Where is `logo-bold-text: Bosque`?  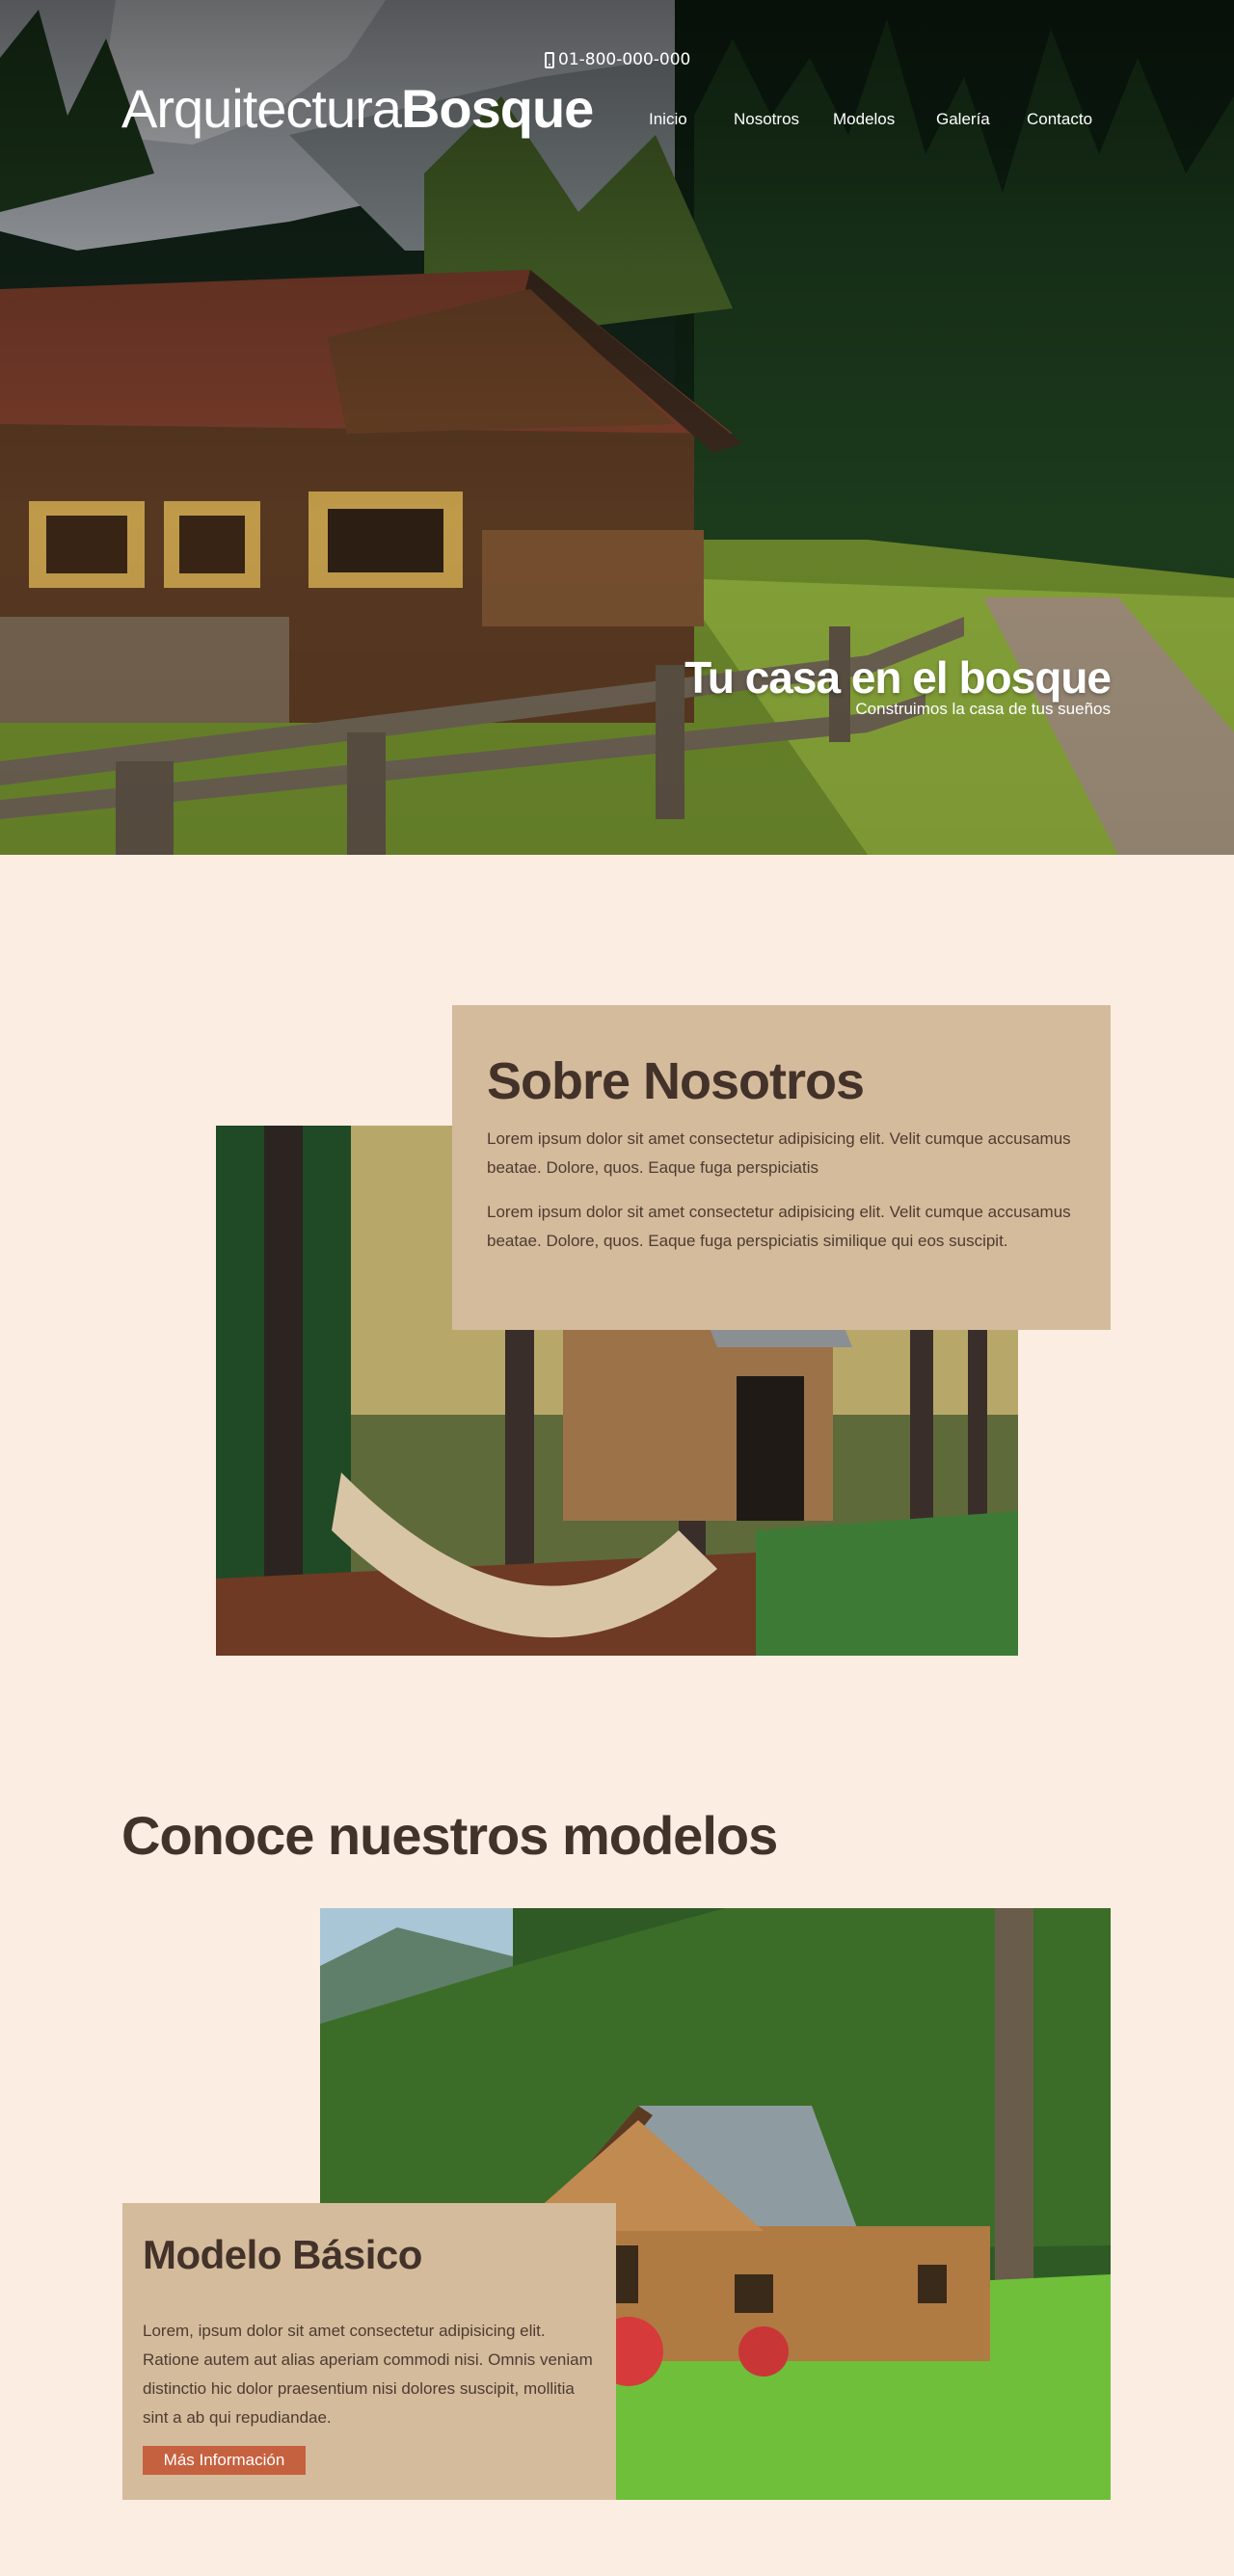 logo-bold-text: Bosque is located at coordinates (497, 108).